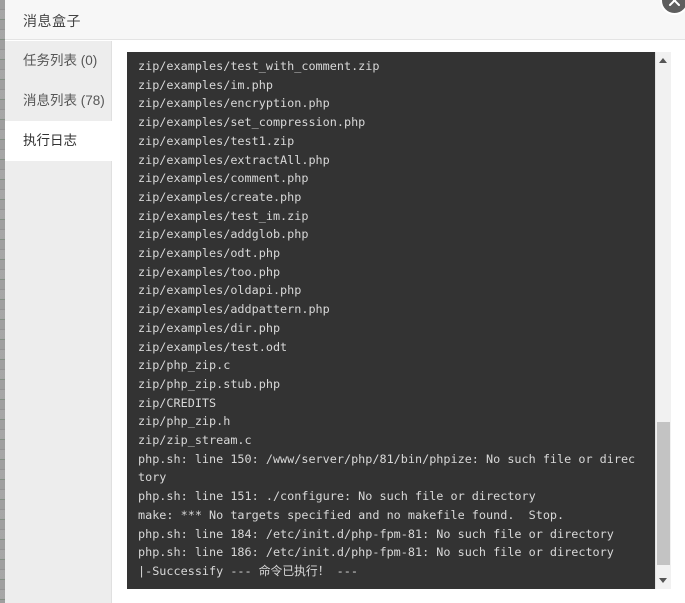 This screenshot has height=603, width=685. Describe the element at coordinates (252, 122) in the screenshot. I see `log-line: zip/examples/set_compression.php` at that location.